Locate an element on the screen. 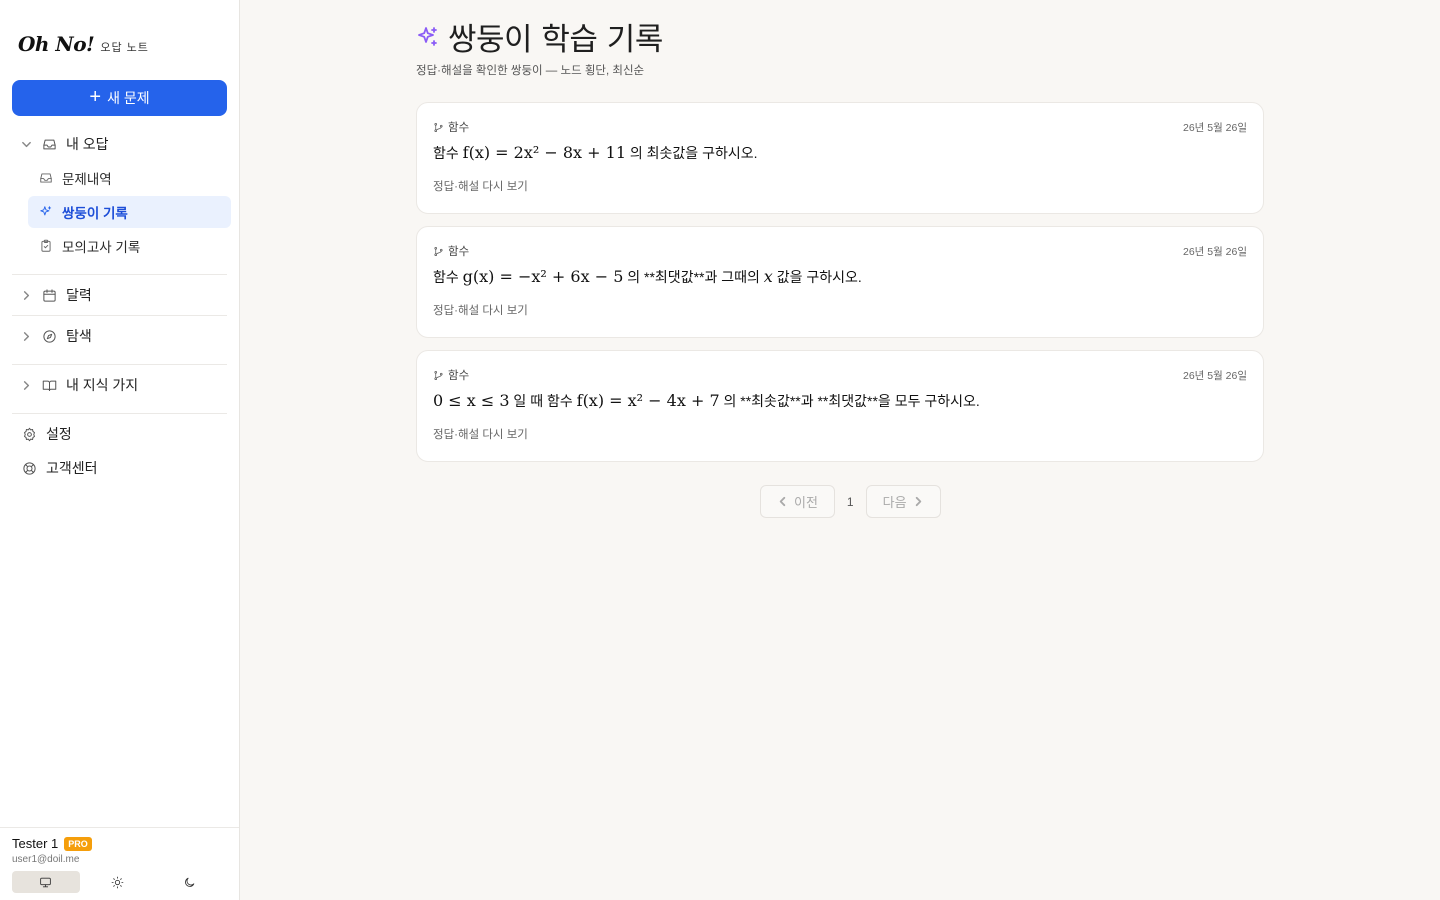 The image size is (1440, 900). question-math-range: 0 ≤ x ≤ 3 is located at coordinates (471, 400).